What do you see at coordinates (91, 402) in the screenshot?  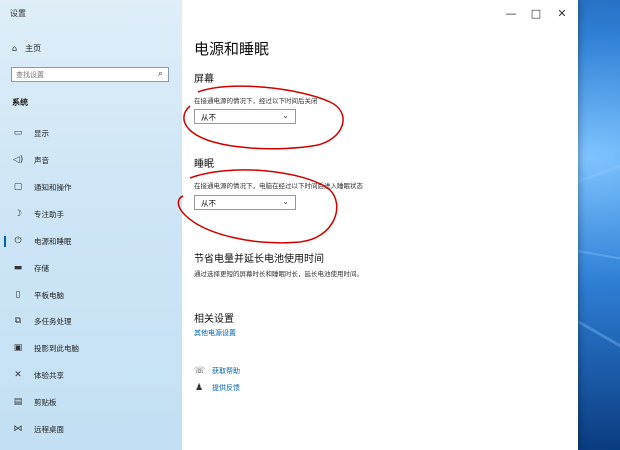 I see `sidebar-item-clipboard: ▤ 剪贴板` at bounding box center [91, 402].